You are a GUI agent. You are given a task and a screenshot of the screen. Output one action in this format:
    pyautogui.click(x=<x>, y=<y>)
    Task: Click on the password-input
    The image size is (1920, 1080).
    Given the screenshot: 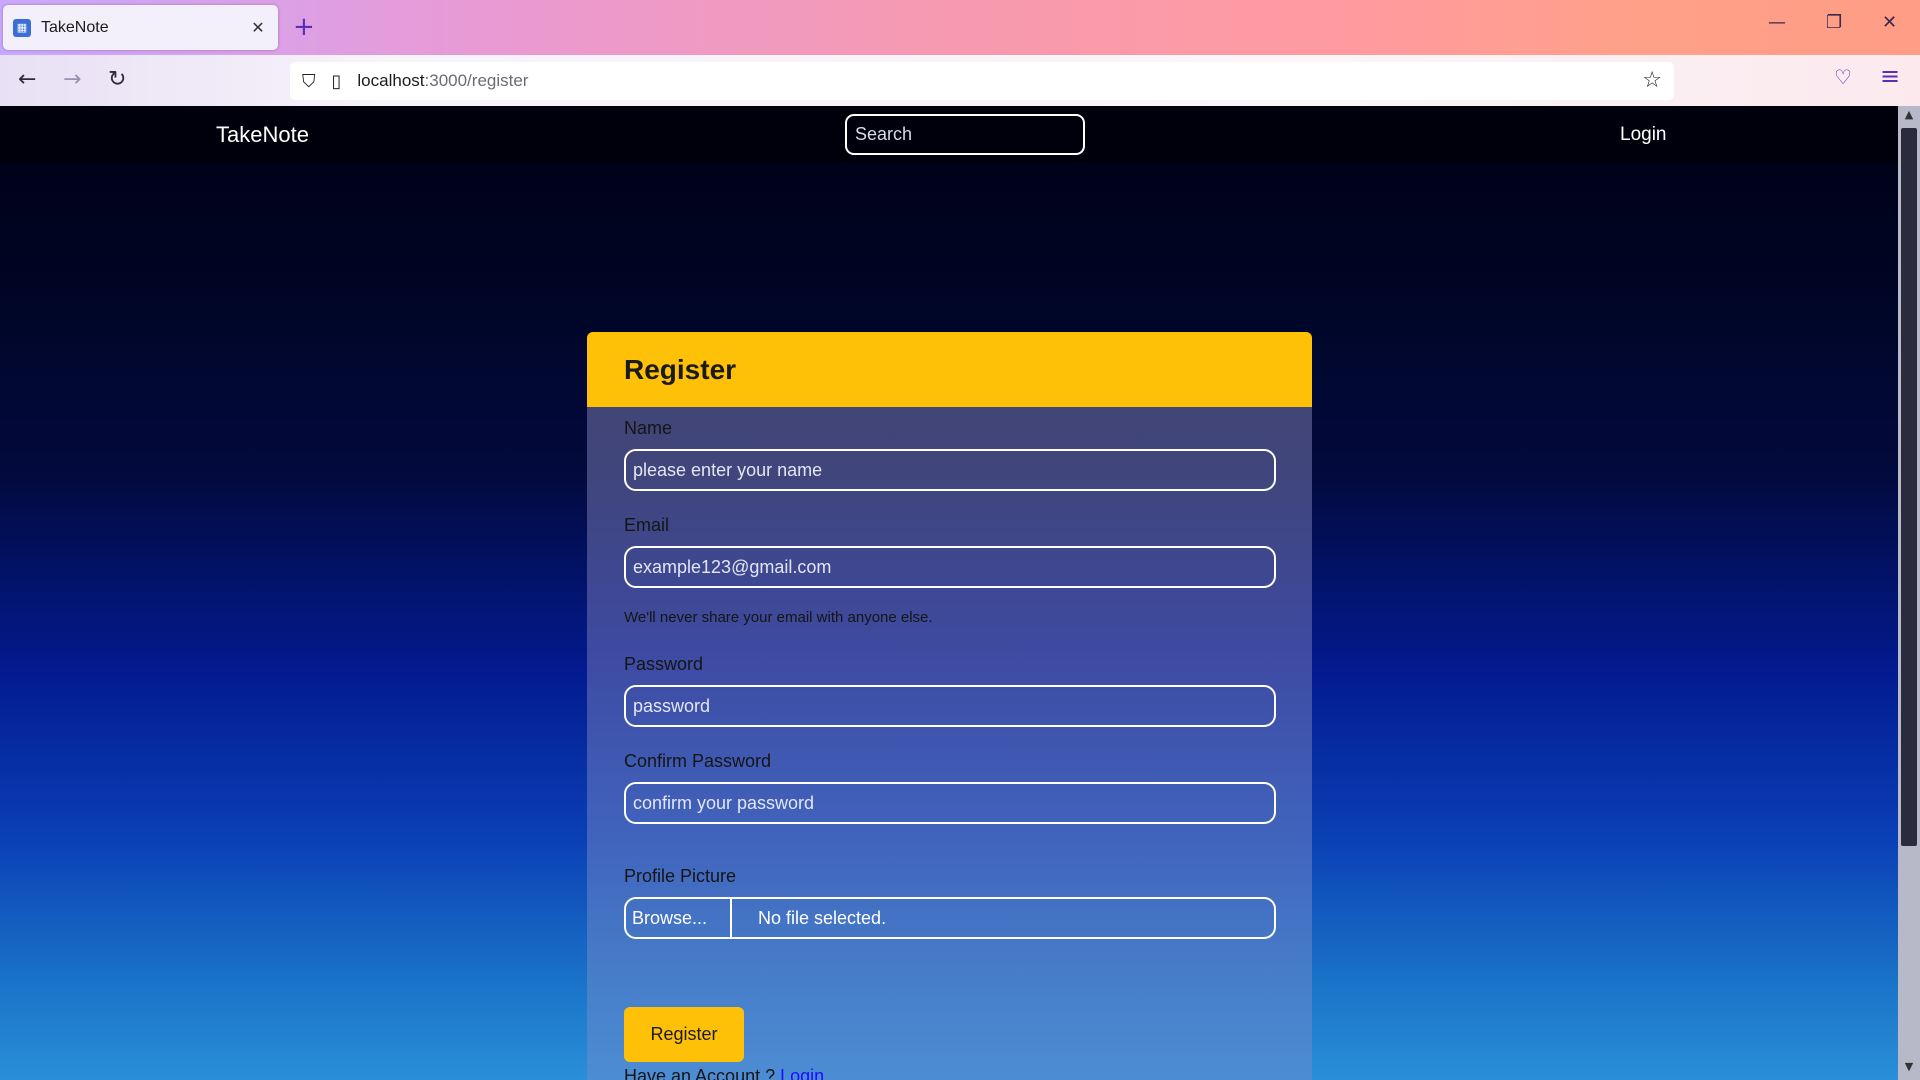 What is the action you would take?
    pyautogui.click(x=950, y=706)
    